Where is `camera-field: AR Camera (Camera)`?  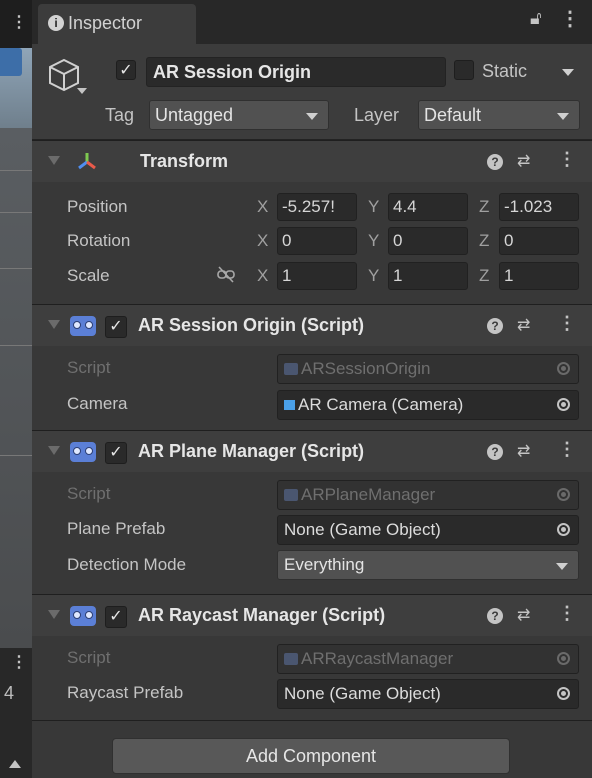
camera-field: AR Camera (Camera) is located at coordinates (428, 405).